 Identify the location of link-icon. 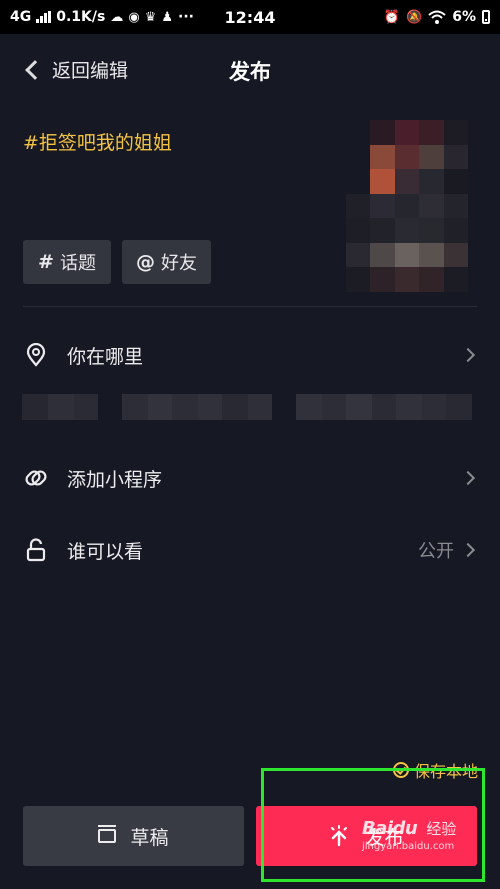
(36, 478).